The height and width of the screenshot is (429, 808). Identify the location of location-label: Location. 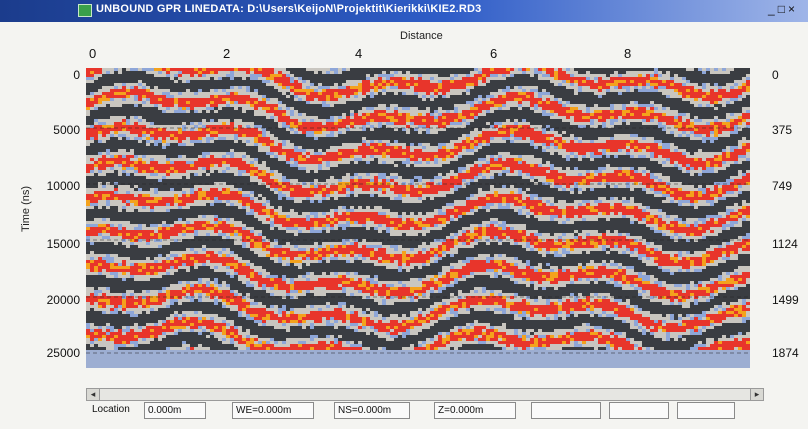
(111, 409).